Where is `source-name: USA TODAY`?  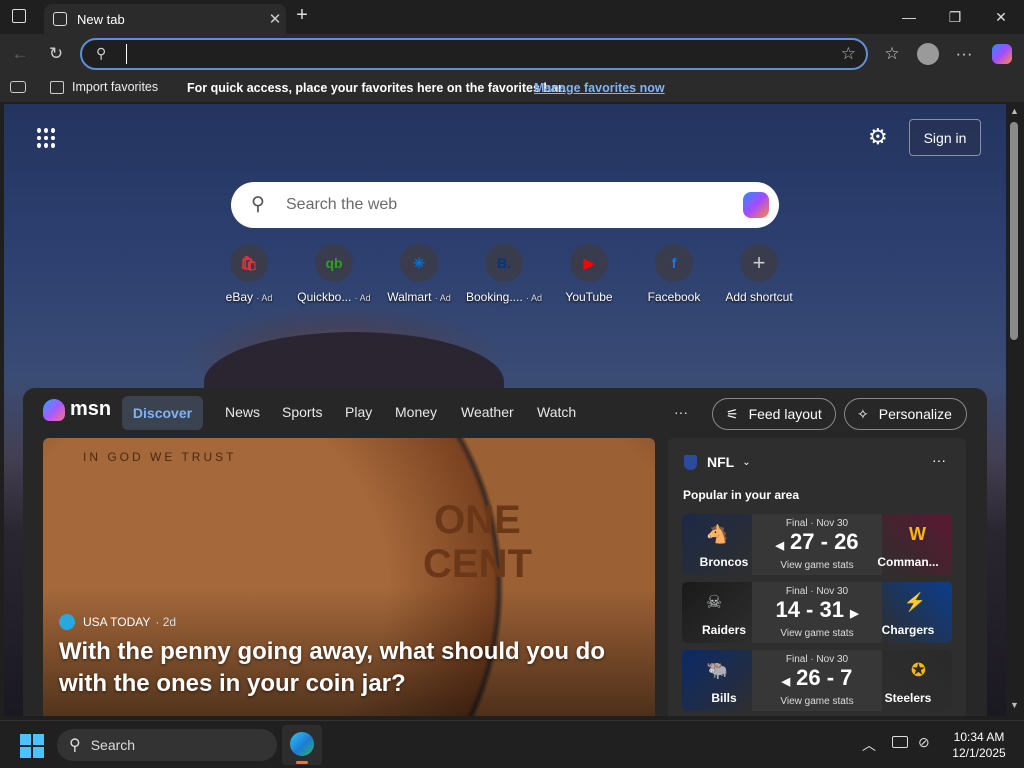 source-name: USA TODAY is located at coordinates (117, 622).